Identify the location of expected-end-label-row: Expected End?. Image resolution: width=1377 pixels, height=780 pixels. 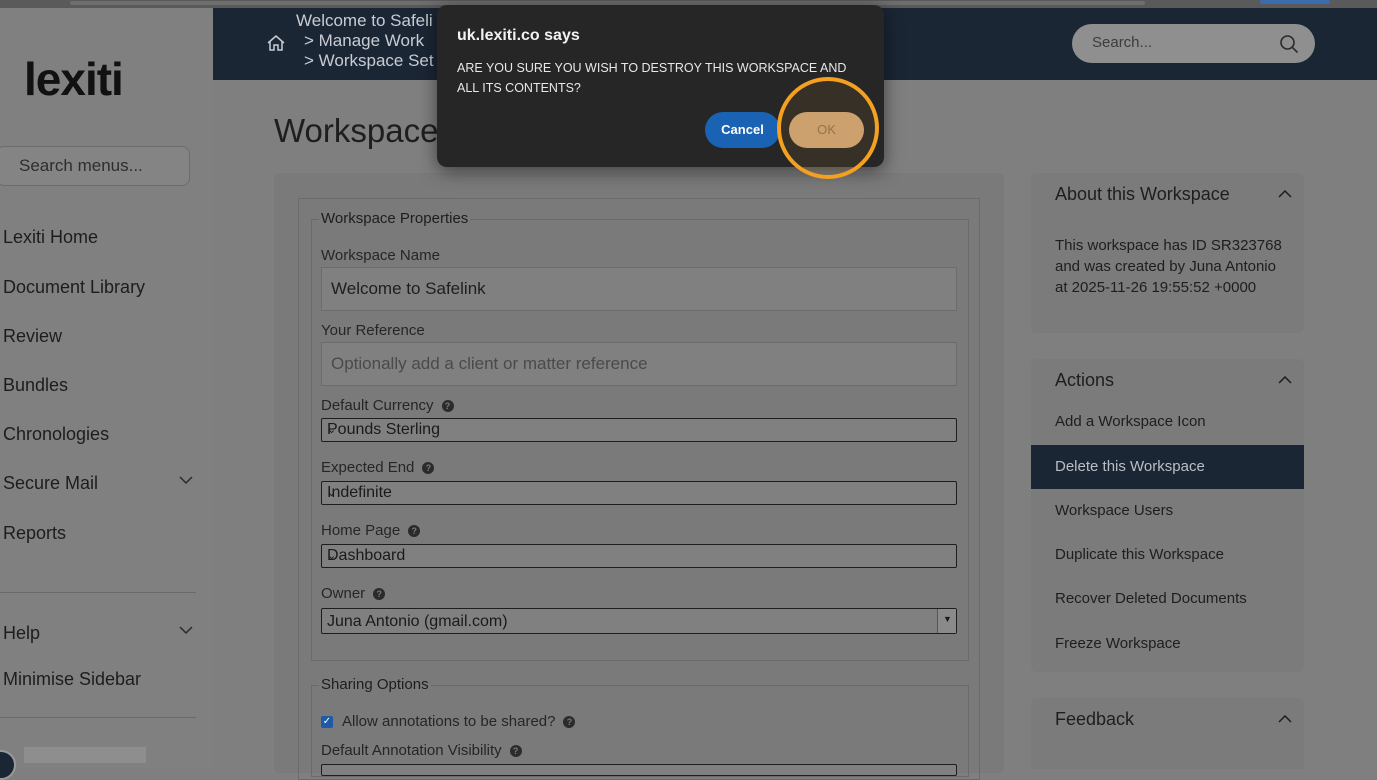
(378, 467).